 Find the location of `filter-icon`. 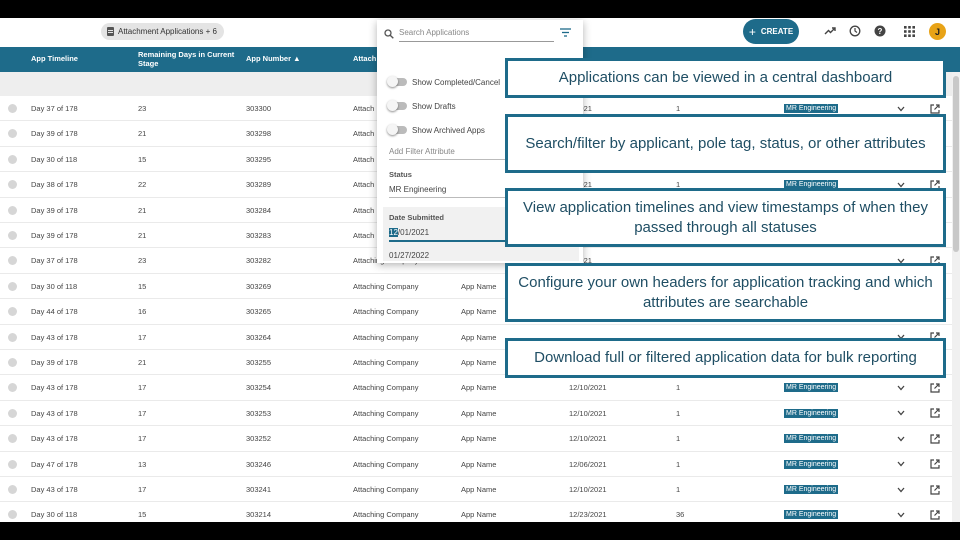

filter-icon is located at coordinates (565, 32).